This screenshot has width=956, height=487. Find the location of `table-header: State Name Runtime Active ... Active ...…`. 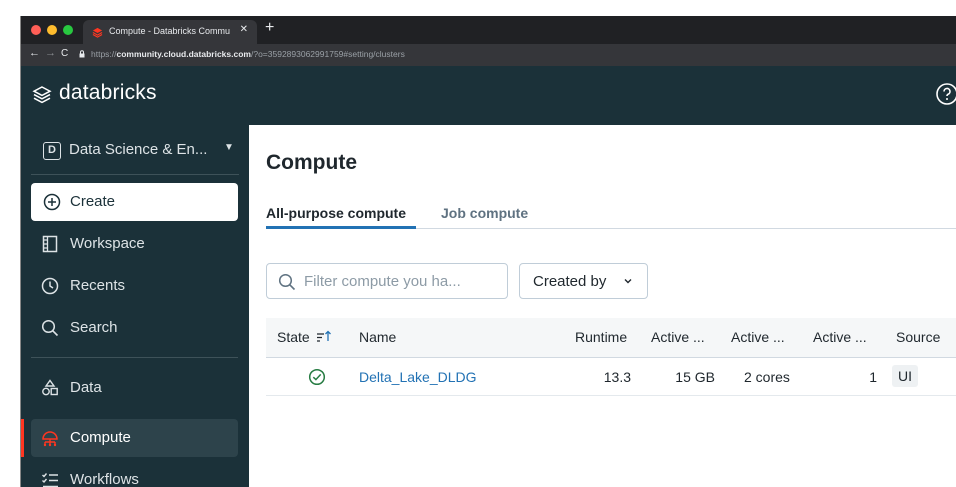

table-header: State Name Runtime Active ... Active ...… is located at coordinates (611, 338).